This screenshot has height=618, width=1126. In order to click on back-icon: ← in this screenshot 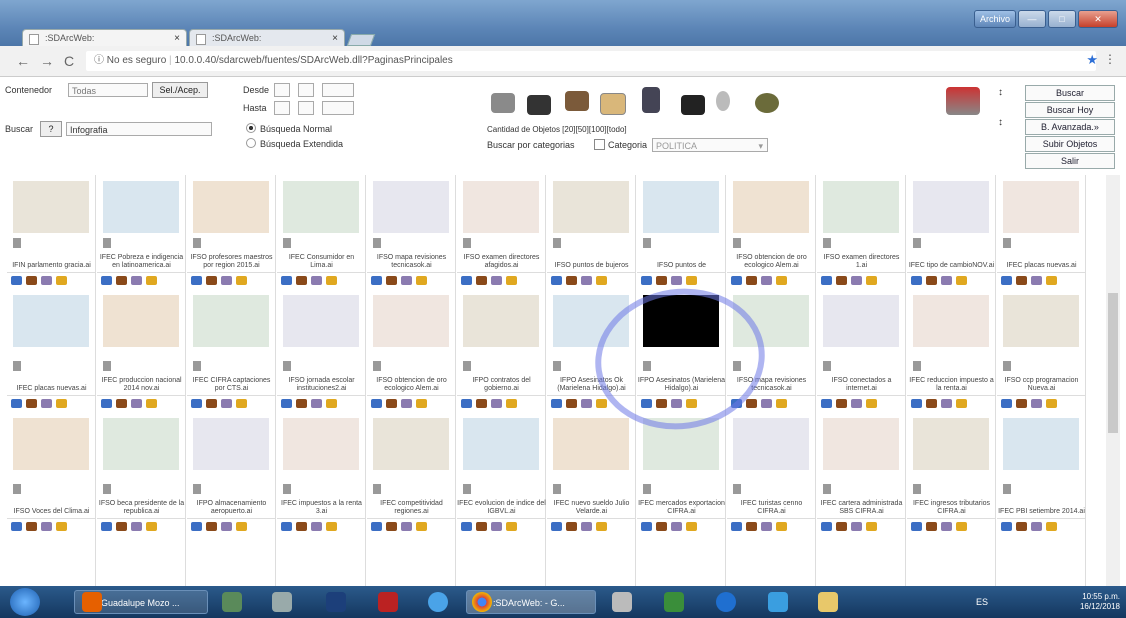, I will do `click(23, 61)`.